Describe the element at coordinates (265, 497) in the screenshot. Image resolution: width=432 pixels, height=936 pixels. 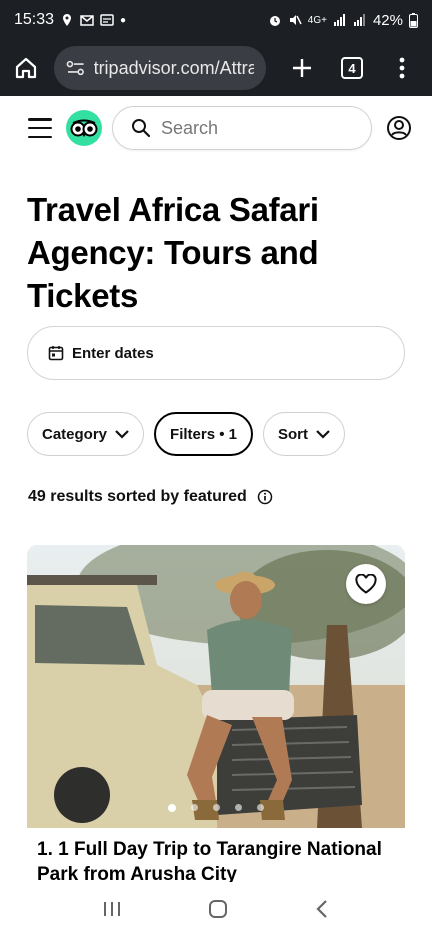
I see `info-icon` at that location.